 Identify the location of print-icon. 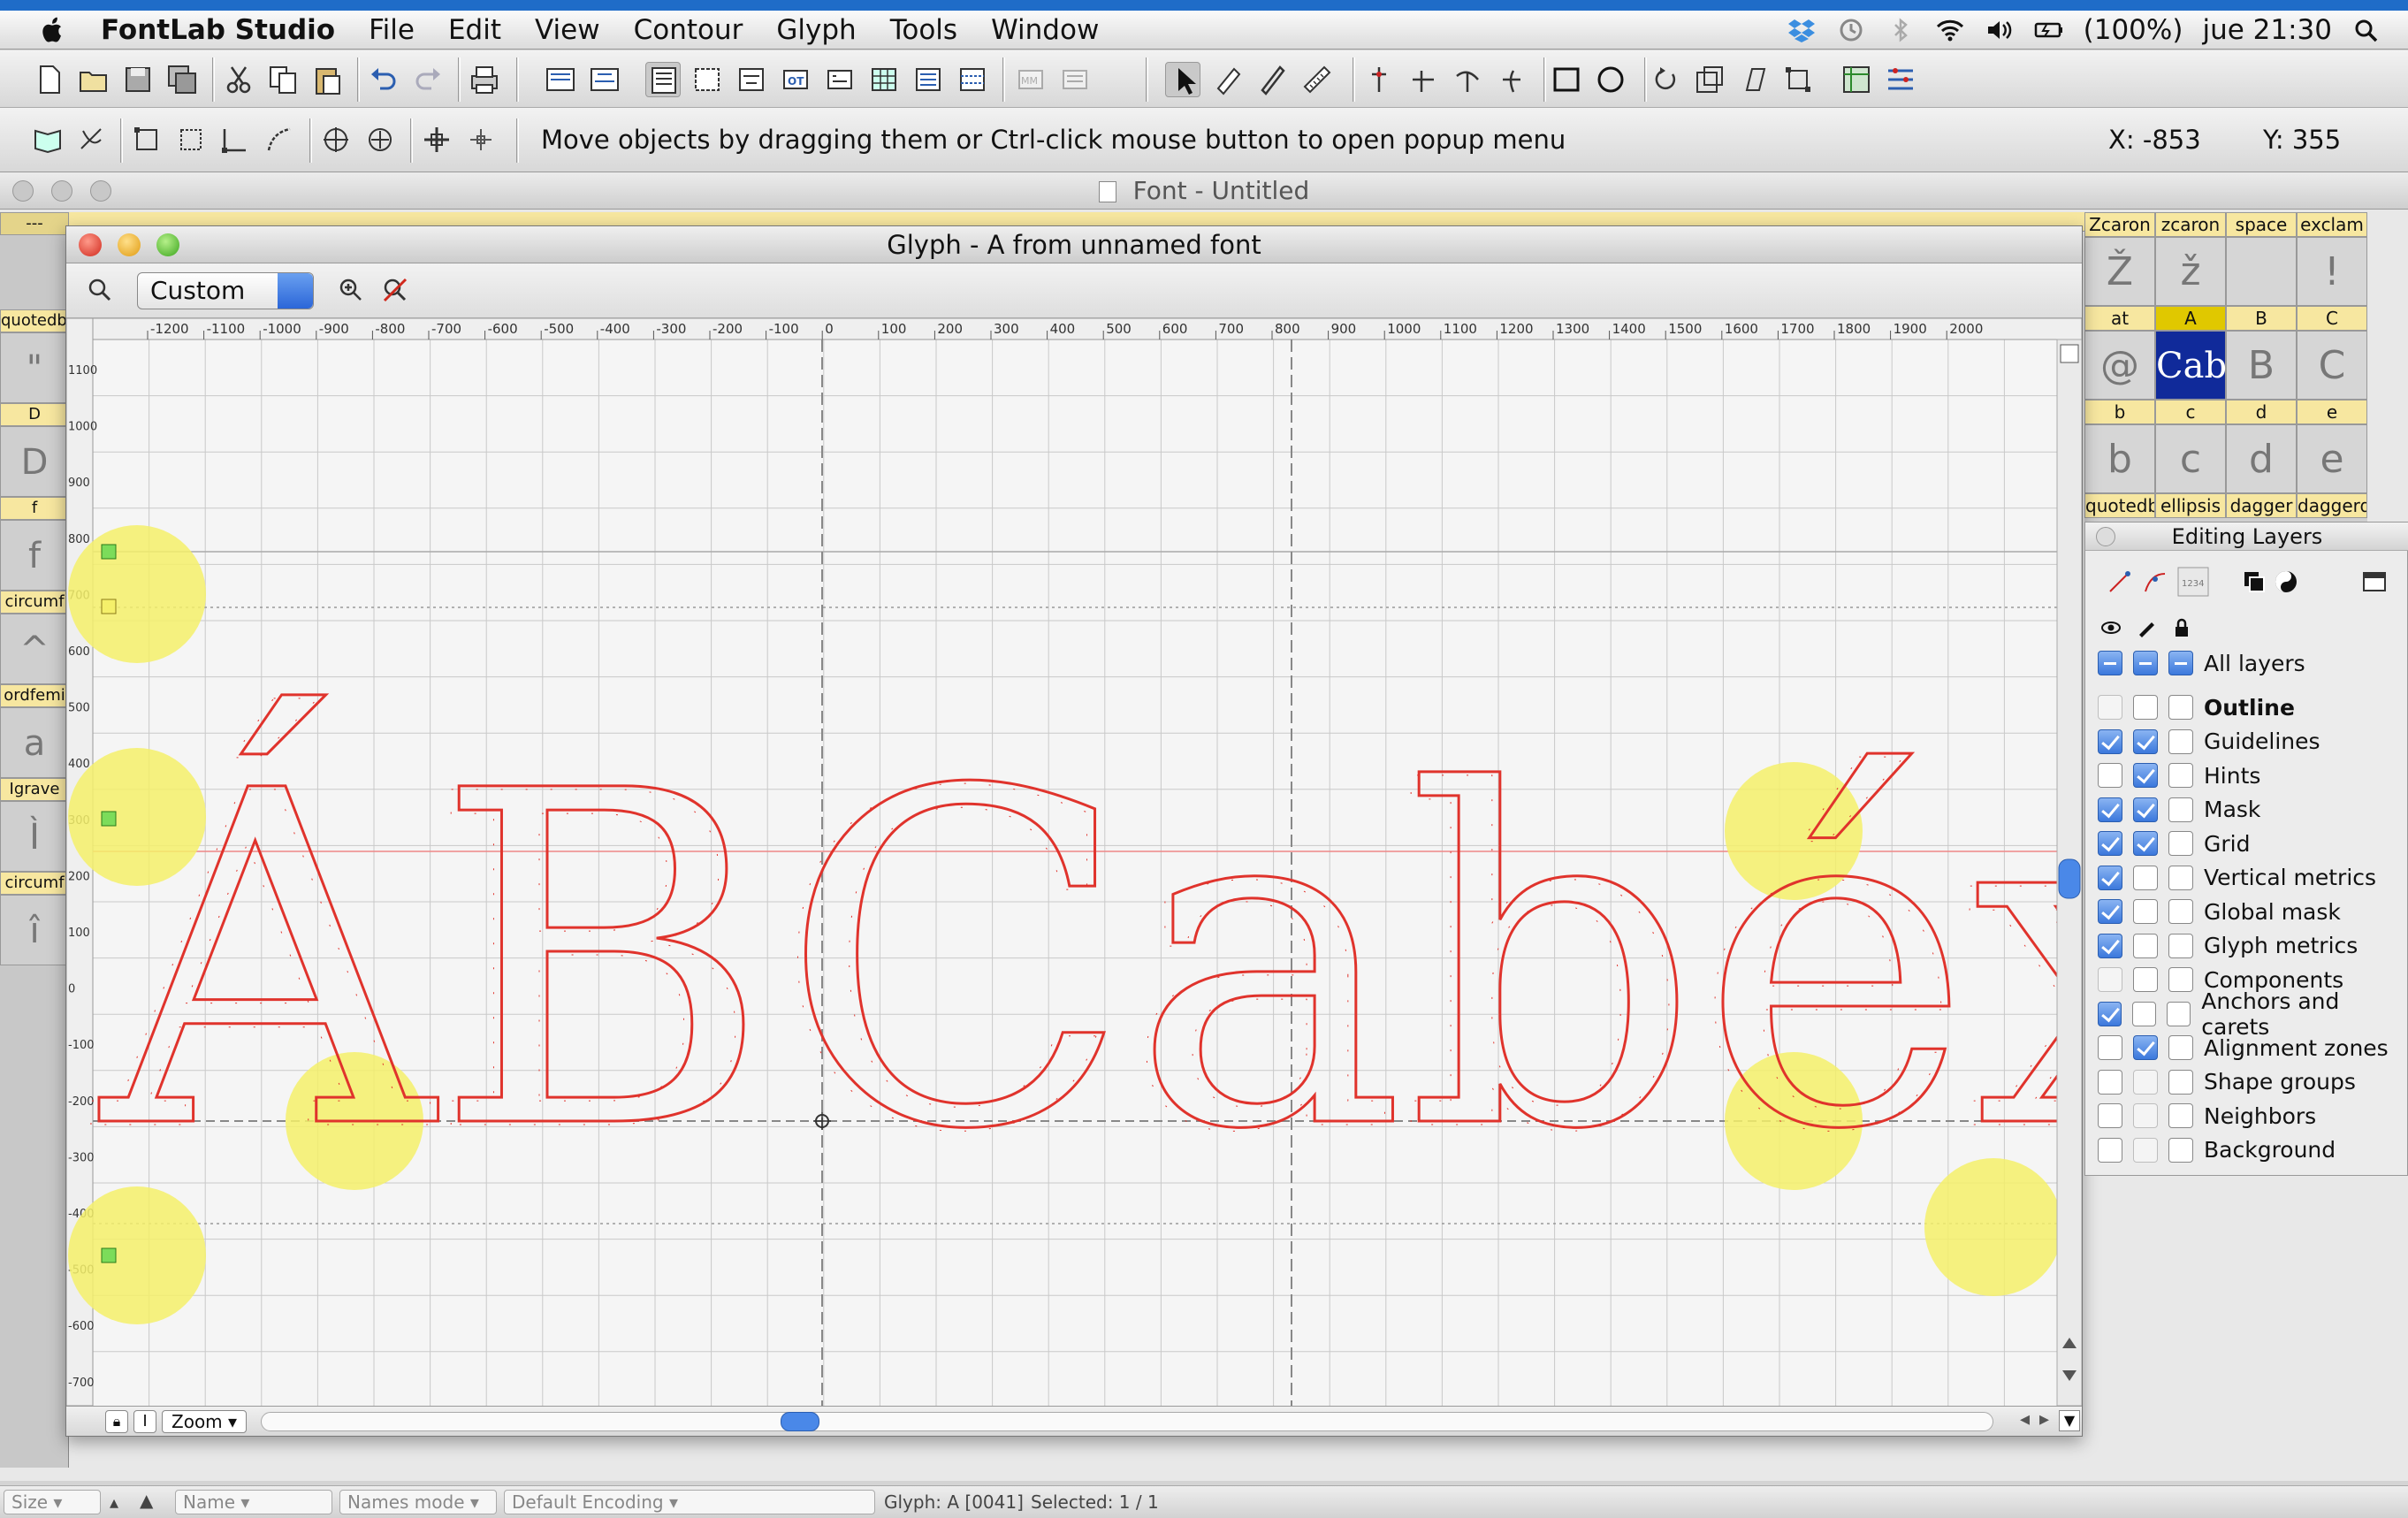
(484, 79).